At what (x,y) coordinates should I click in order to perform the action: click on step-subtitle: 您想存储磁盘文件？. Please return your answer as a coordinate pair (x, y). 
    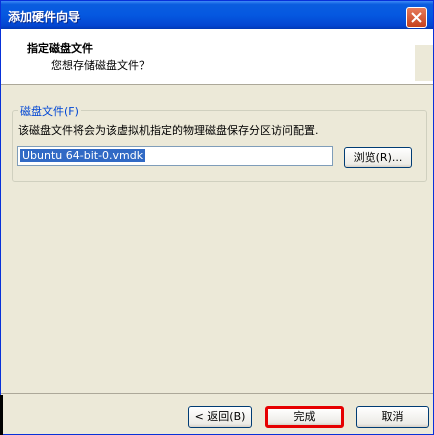
    Looking at the image, I should click on (100, 65).